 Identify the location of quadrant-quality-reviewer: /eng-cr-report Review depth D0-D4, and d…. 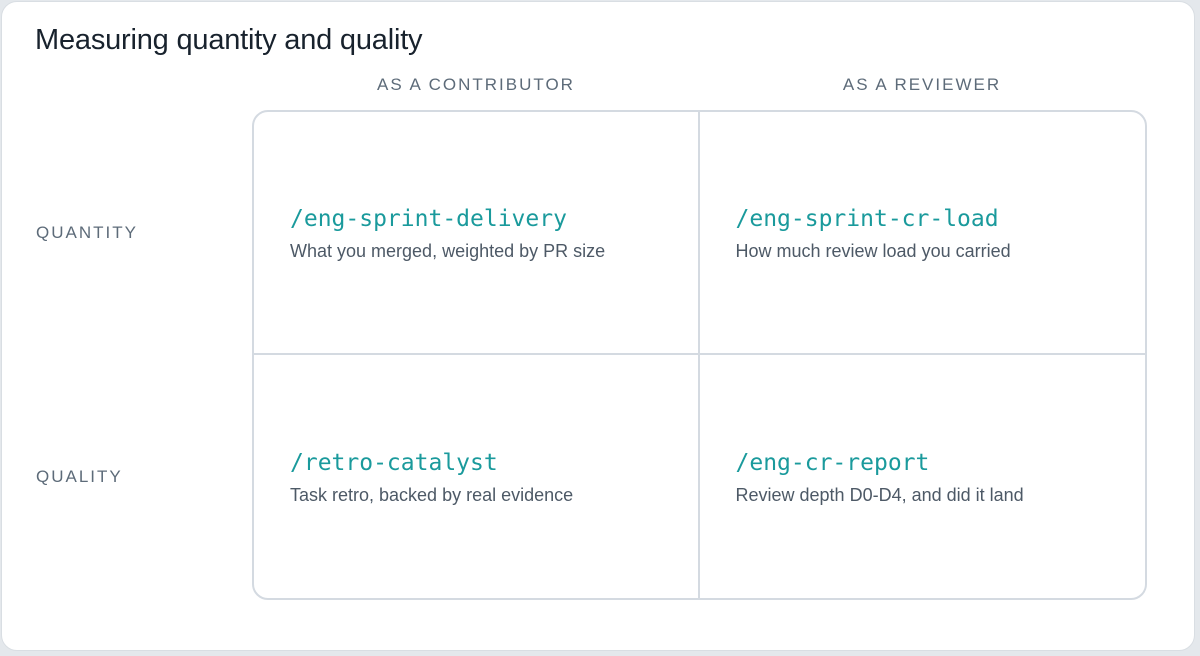
(923, 476).